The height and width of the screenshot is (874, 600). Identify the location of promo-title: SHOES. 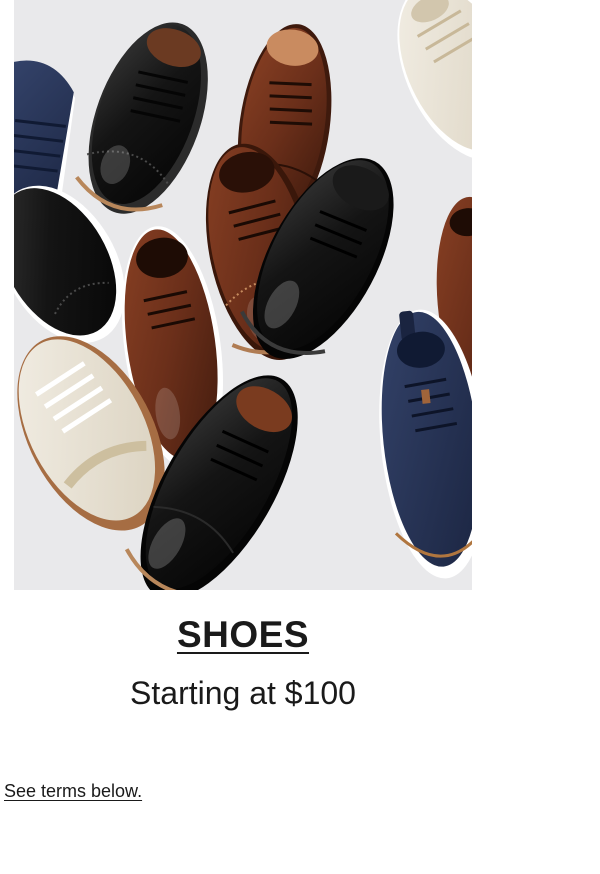
(243, 635).